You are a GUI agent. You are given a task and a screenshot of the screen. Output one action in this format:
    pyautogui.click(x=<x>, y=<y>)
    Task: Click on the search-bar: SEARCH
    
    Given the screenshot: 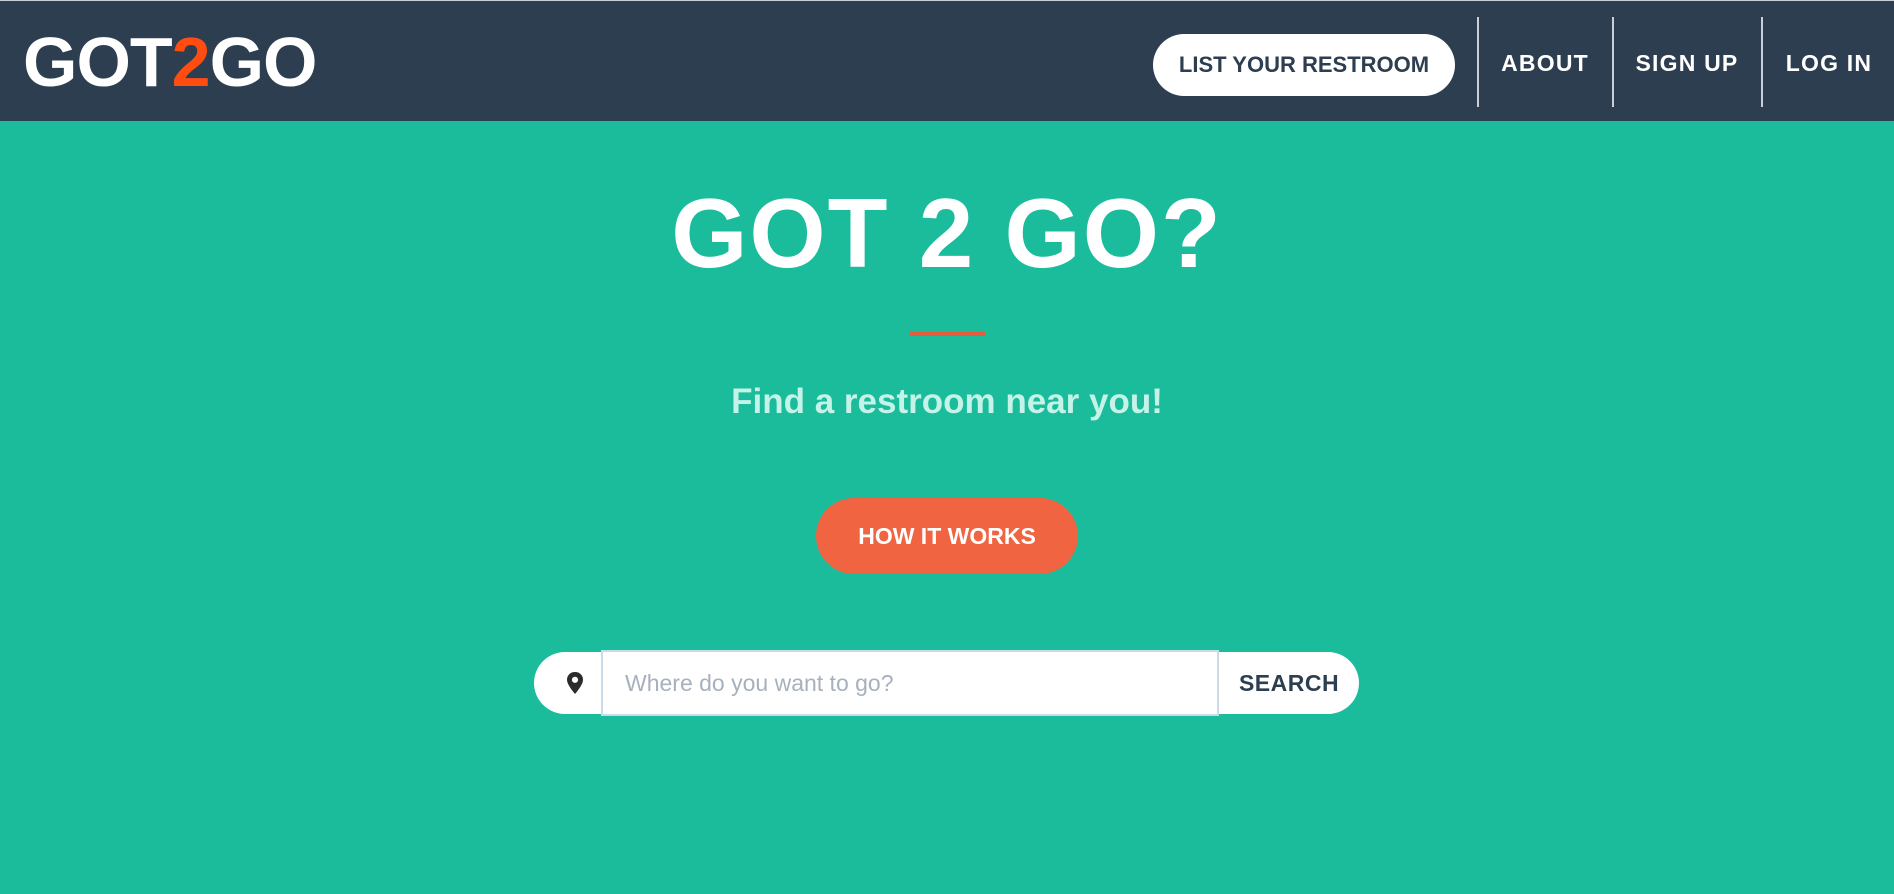 What is the action you would take?
    pyautogui.click(x=946, y=683)
    